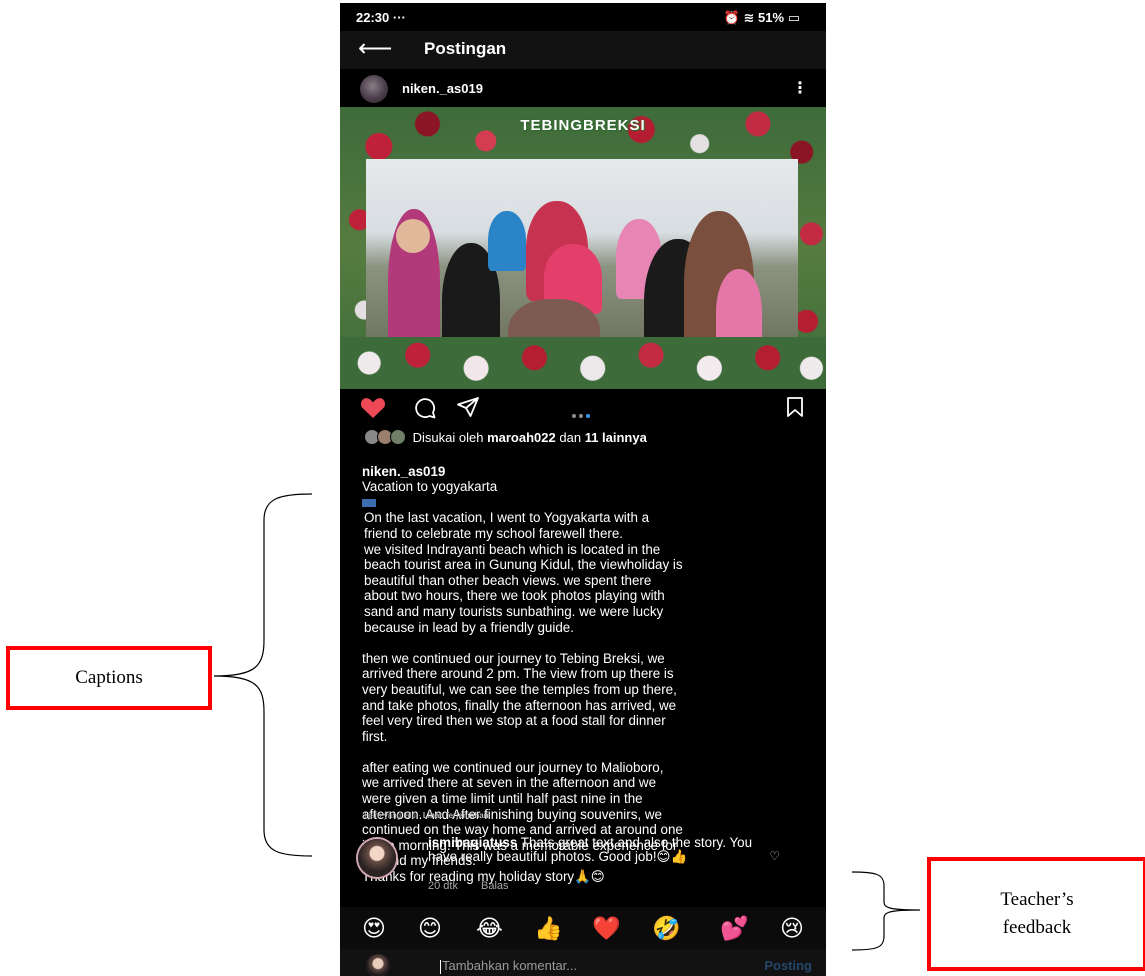  Describe the element at coordinates (521, 437) in the screenshot. I see `liked-by-user: maroah022` at that location.